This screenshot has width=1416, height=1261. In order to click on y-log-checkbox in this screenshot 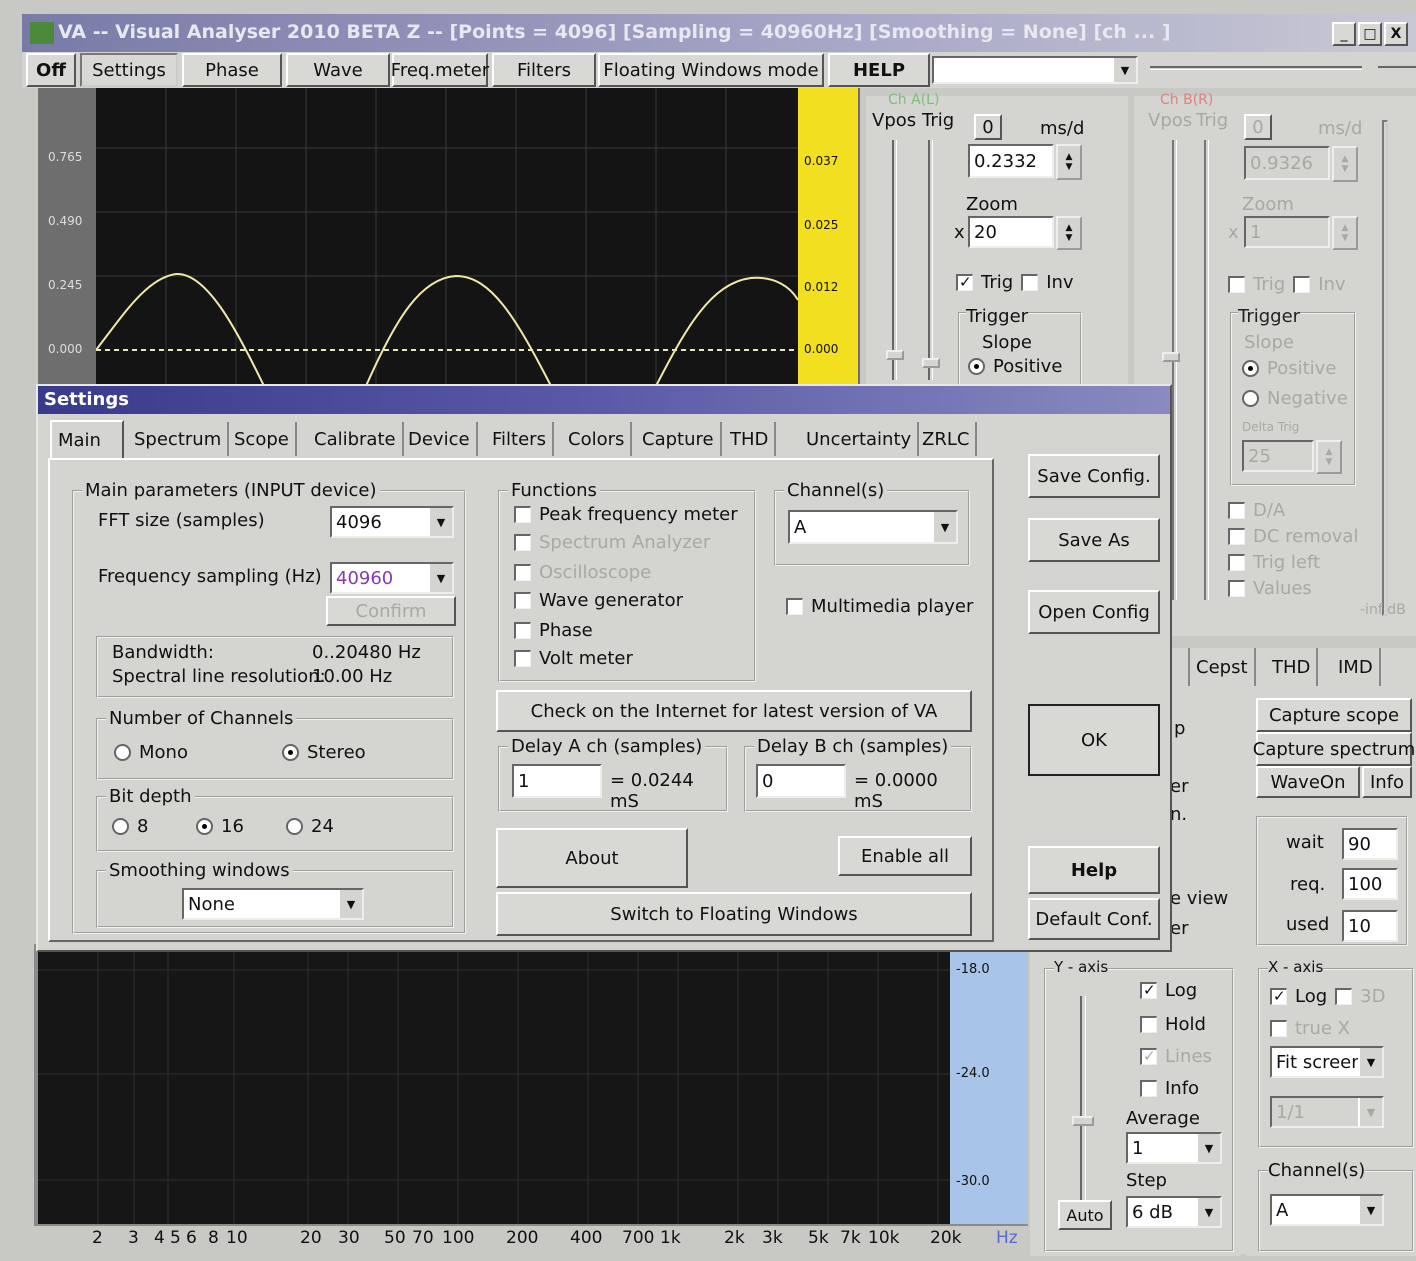, I will do `click(1148, 990)`.